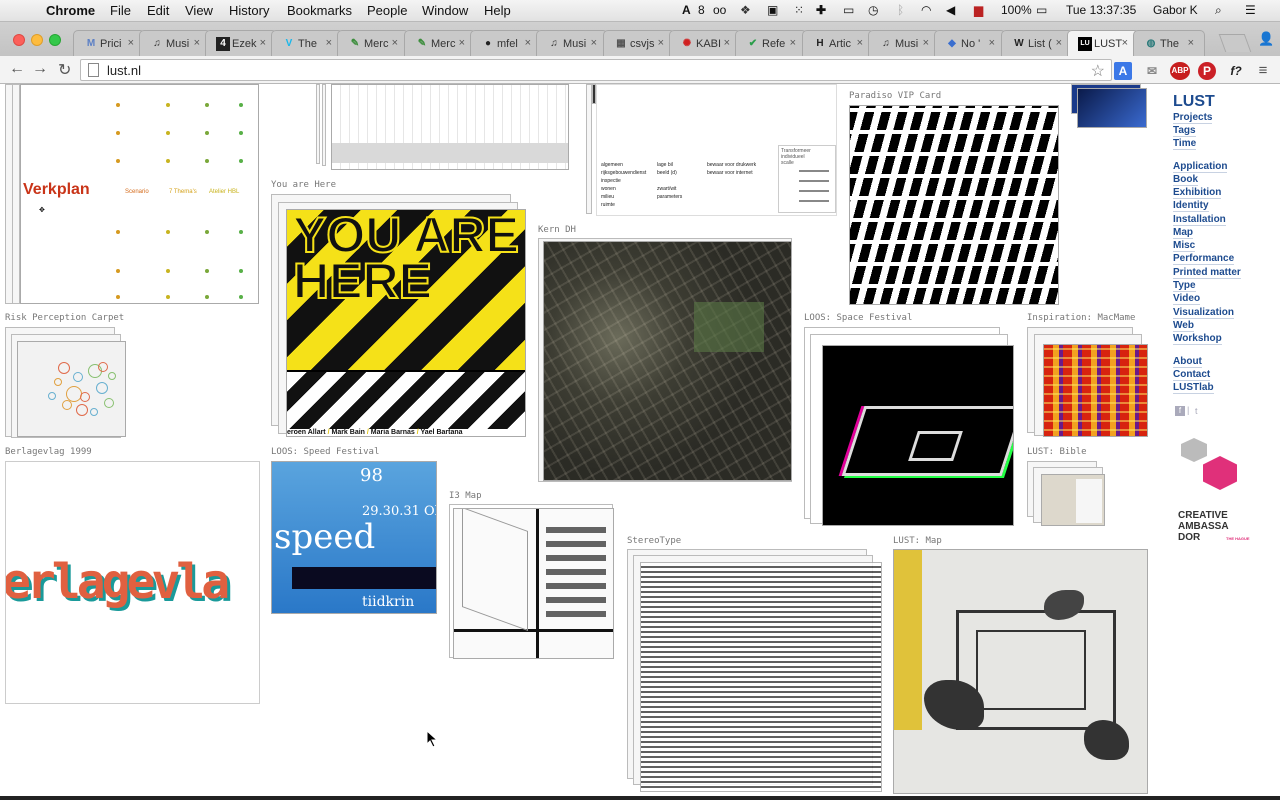 Image resolution: width=1280 pixels, height=800 pixels. What do you see at coordinates (1250, 10) in the screenshot?
I see `notification-center-icon: ☰` at bounding box center [1250, 10].